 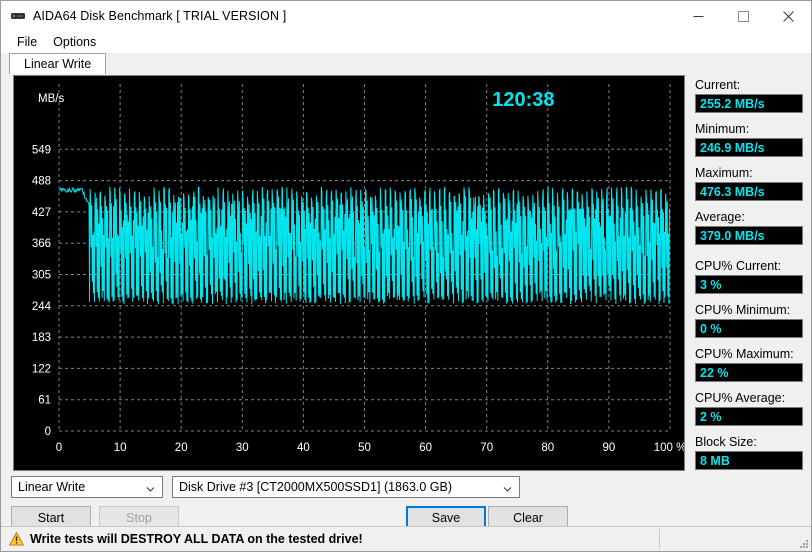 What do you see at coordinates (51, 99) in the screenshot?
I see `svg-text: MB/s` at bounding box center [51, 99].